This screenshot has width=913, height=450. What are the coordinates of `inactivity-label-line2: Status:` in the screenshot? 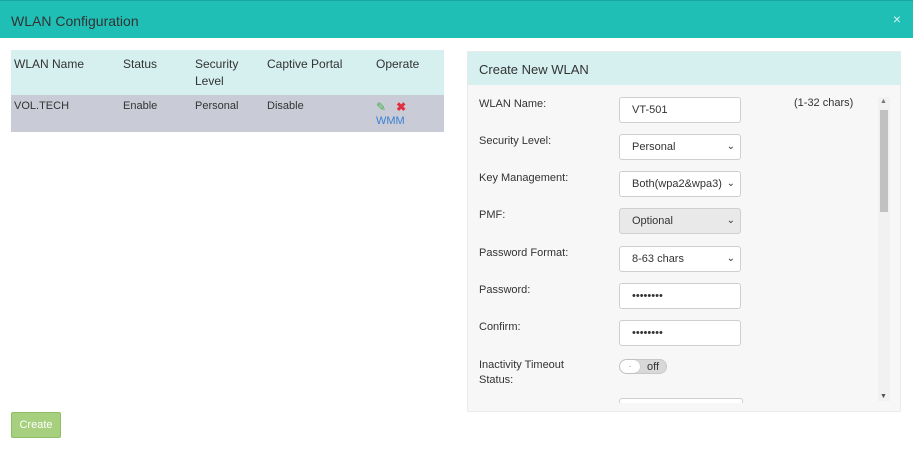 It's located at (496, 380).